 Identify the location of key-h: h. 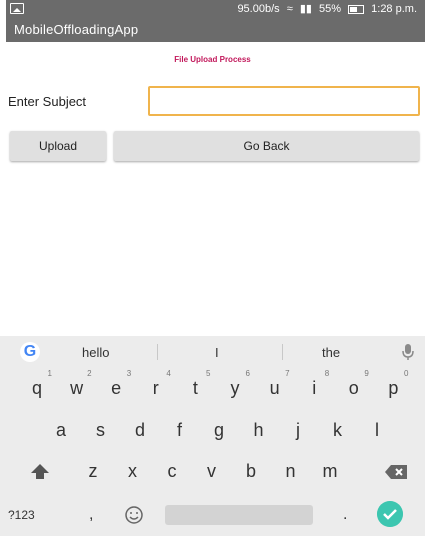
(259, 430).